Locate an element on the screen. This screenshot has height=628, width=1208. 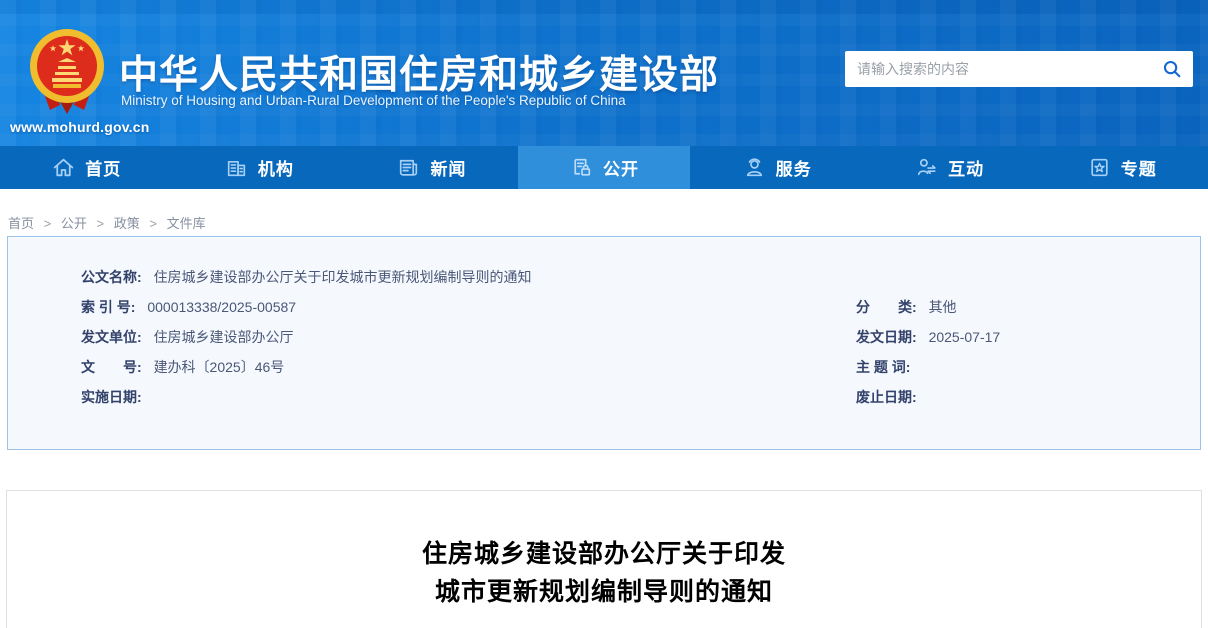
meta-label: 文 号: is located at coordinates (111, 367).